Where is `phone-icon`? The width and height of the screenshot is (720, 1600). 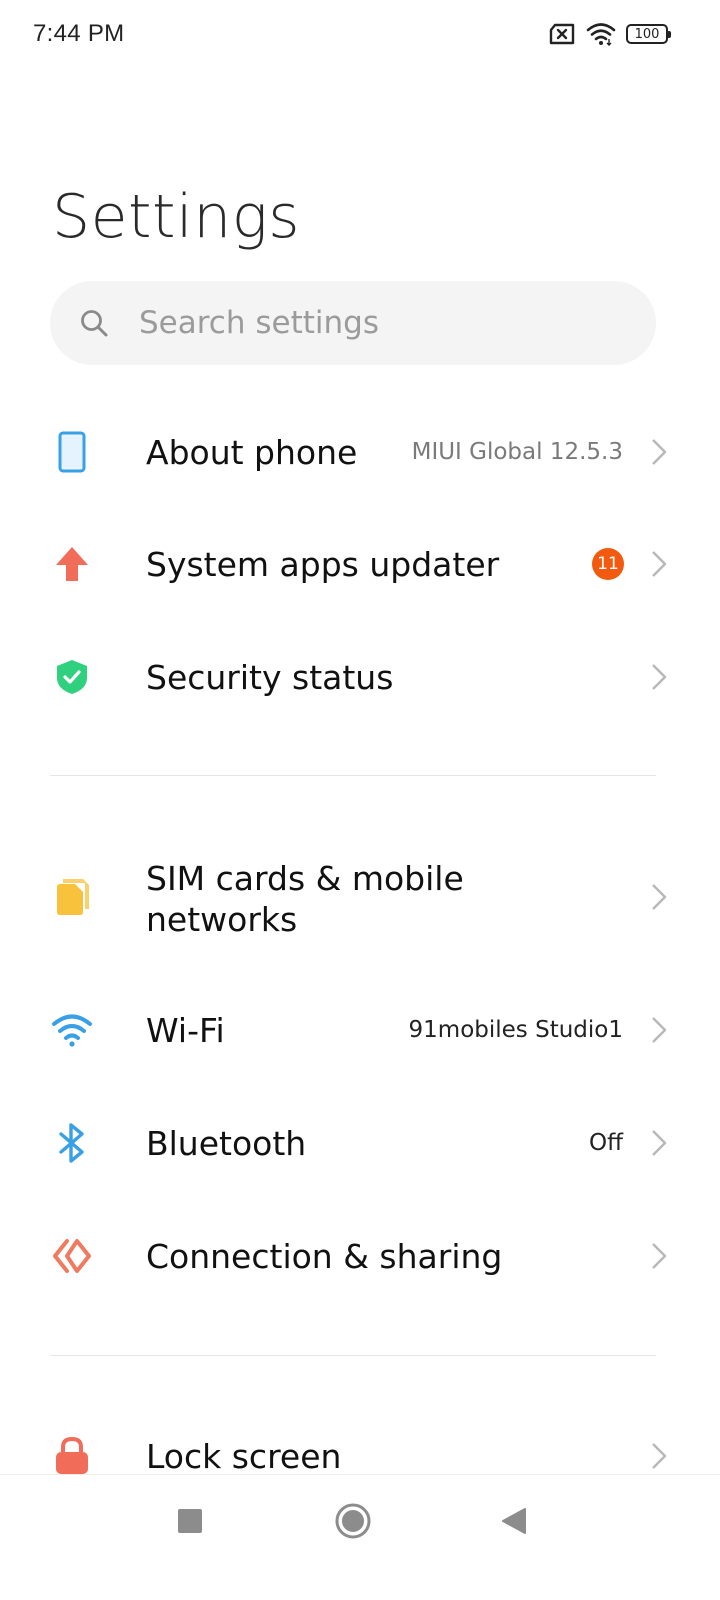
phone-icon is located at coordinates (72, 452).